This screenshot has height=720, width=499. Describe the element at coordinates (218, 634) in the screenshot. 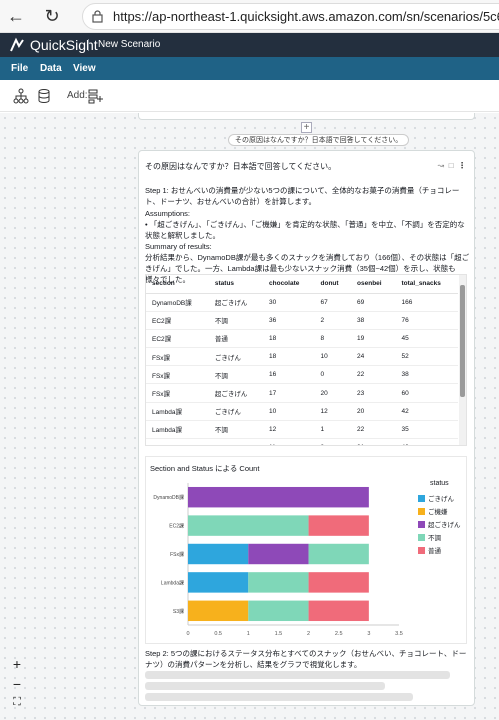

I see `x-tick-label: 0.5` at that location.